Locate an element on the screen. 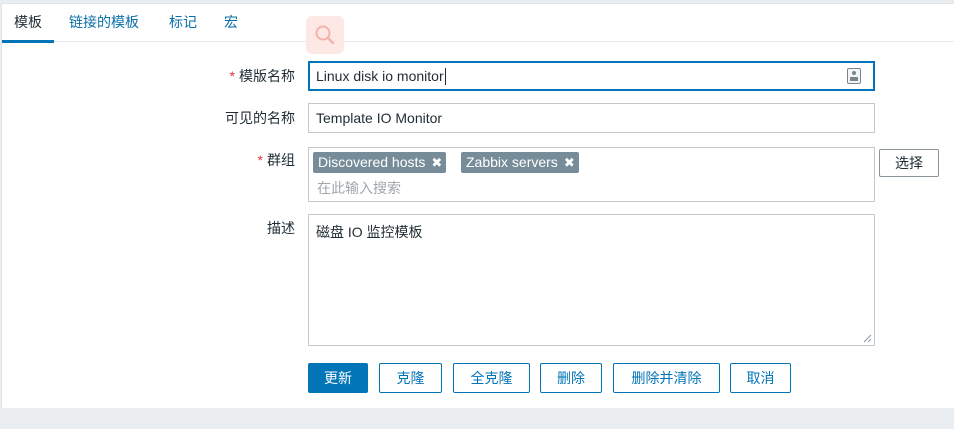 The image size is (954, 429). contact-card-icon is located at coordinates (854, 76).